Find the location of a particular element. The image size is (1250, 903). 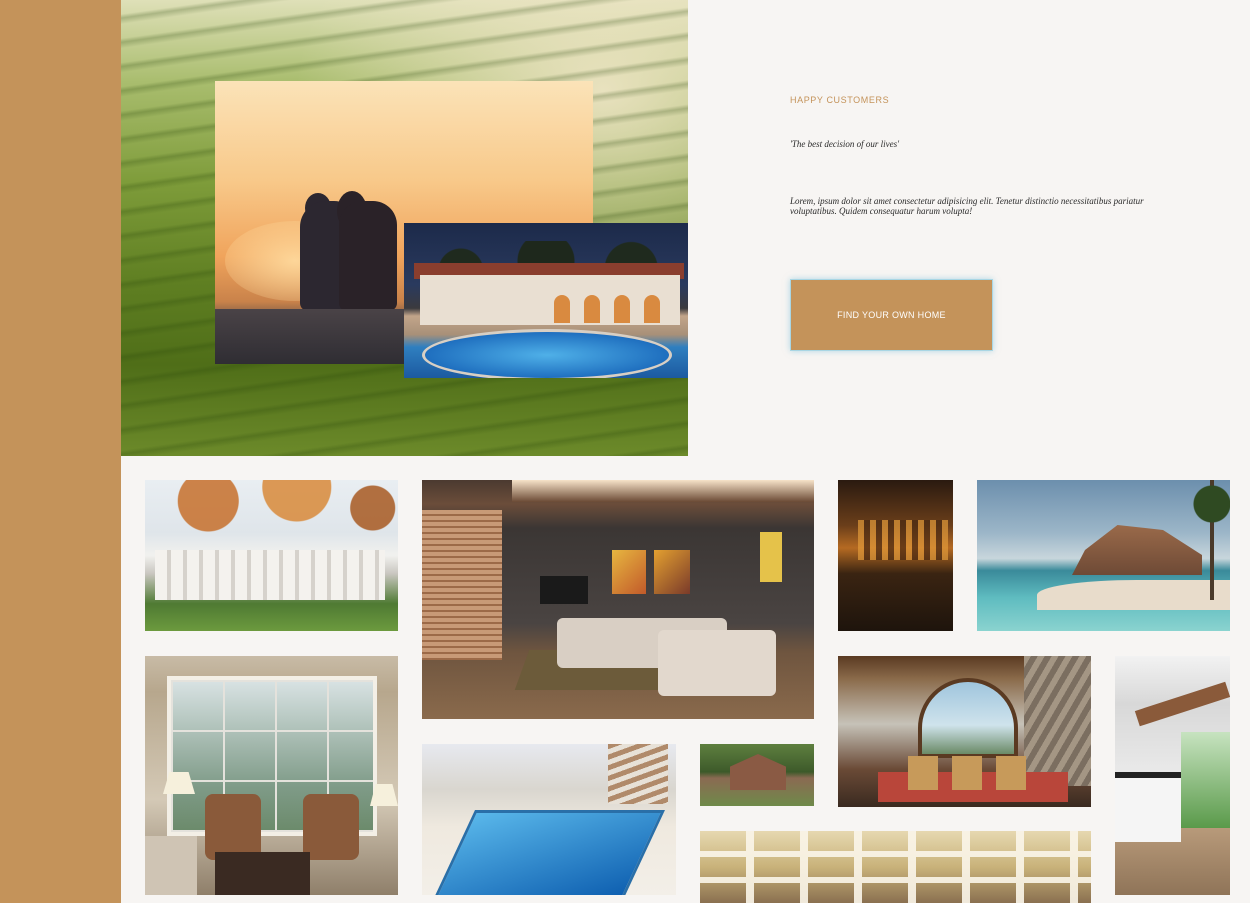

section-kicker: HAPPY CUSTOMERS is located at coordinates (840, 100).